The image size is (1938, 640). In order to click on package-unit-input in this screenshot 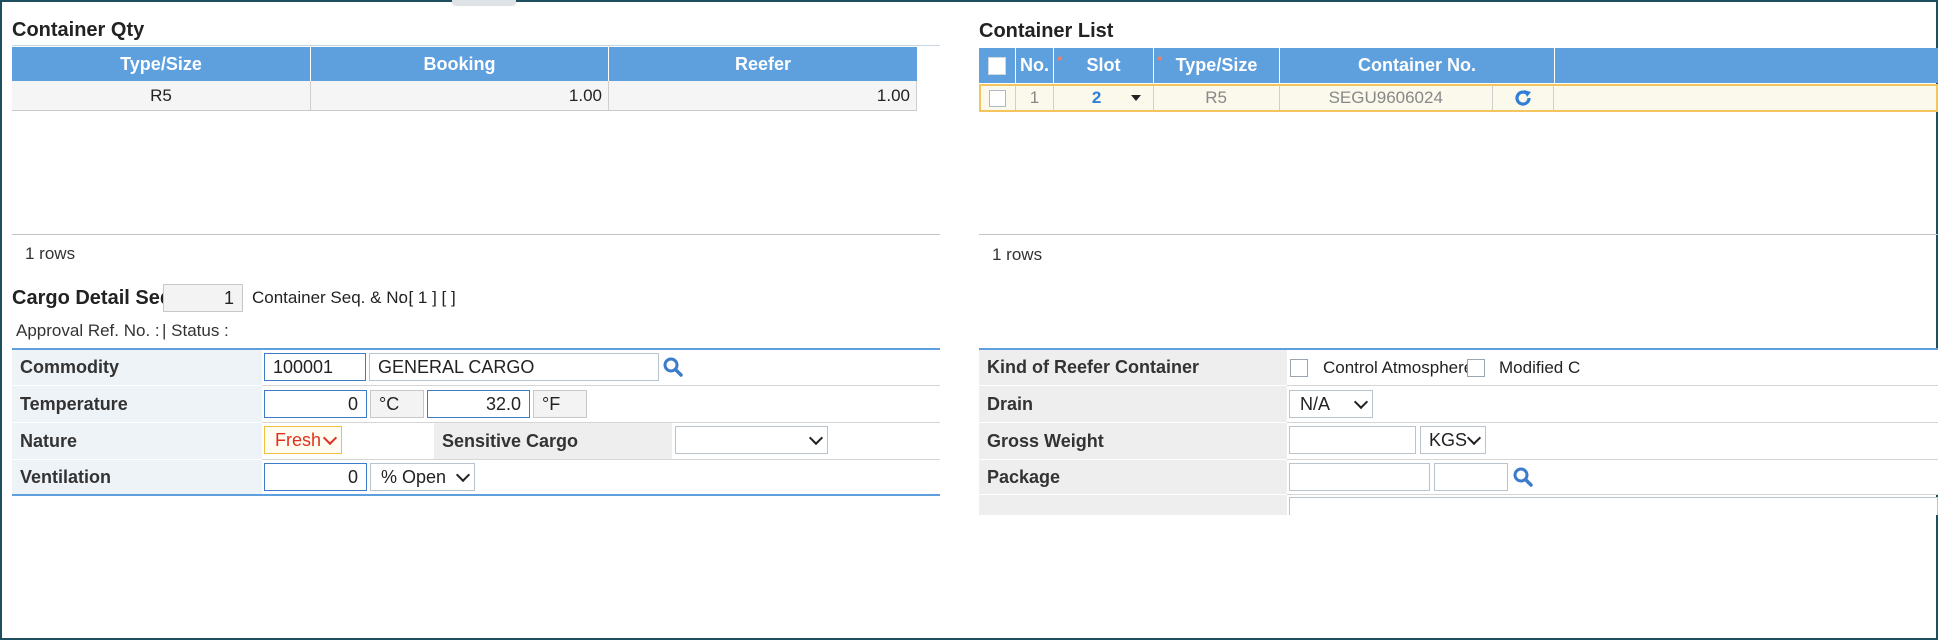, I will do `click(1471, 477)`.